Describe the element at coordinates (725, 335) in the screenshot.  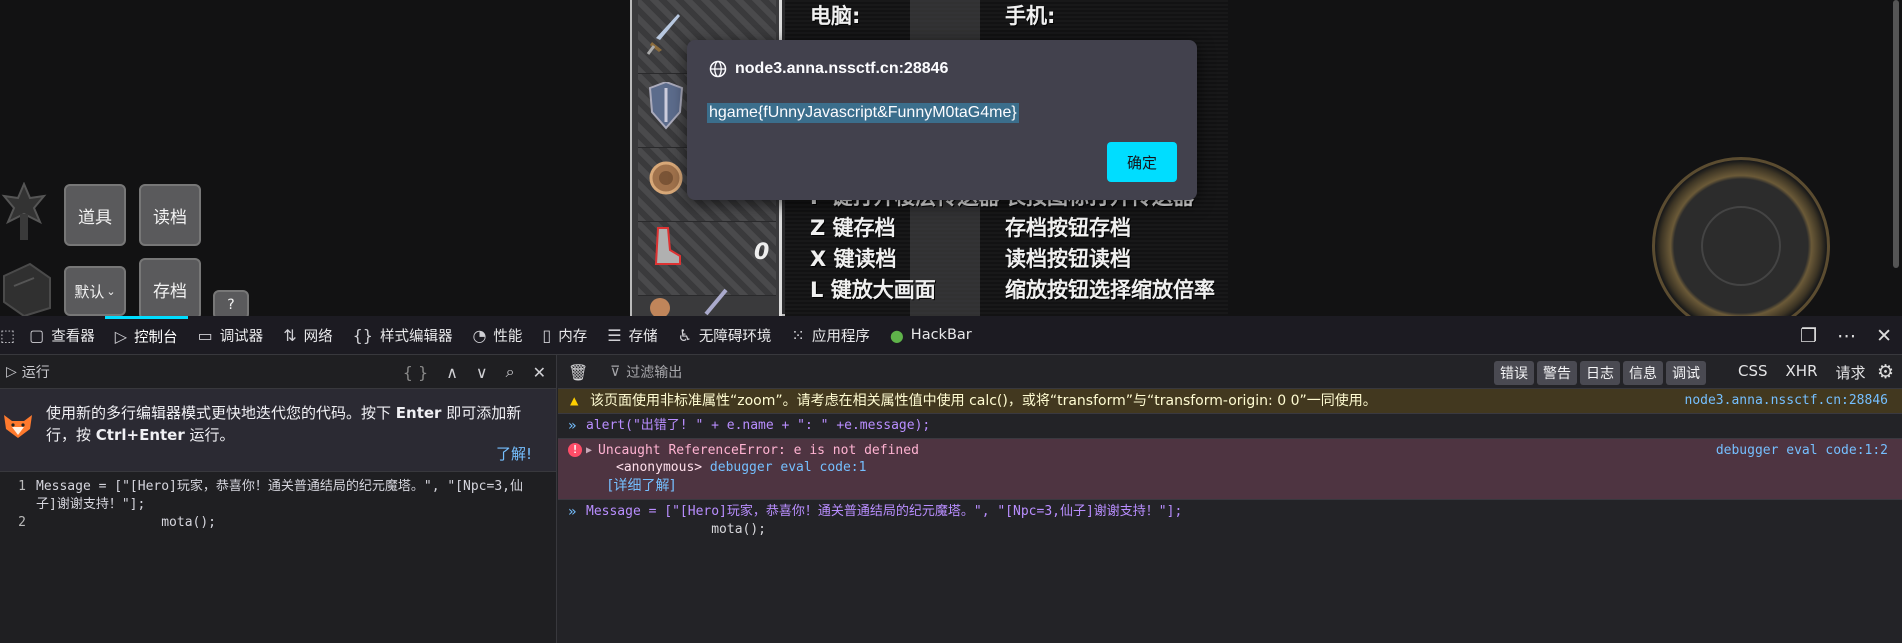
I see `tab-accessibility: ♿ 无障碍环境` at that location.